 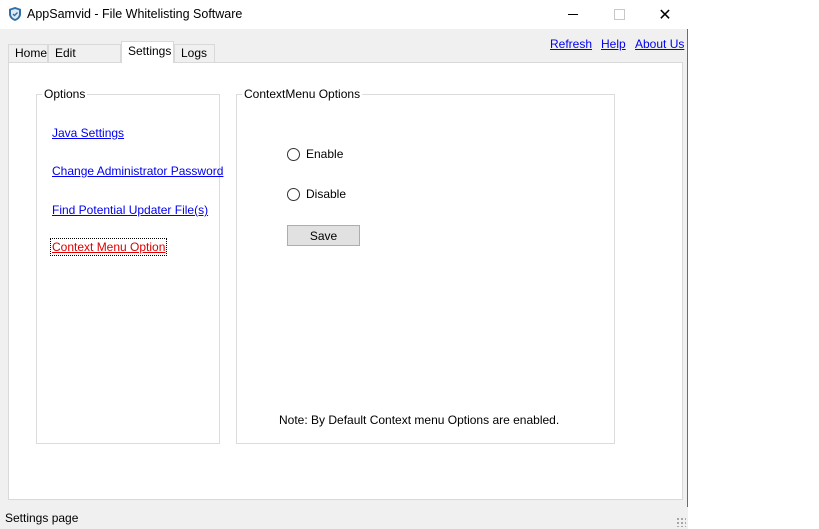 I want to click on tab-home: Home, so click(x=28, y=53).